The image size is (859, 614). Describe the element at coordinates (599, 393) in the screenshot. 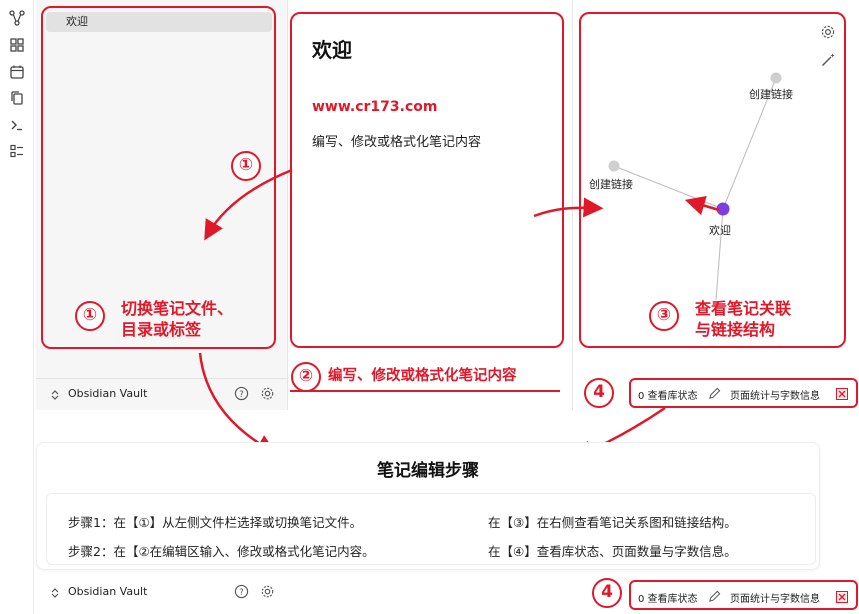

I see `annotation-number-4: 4` at that location.